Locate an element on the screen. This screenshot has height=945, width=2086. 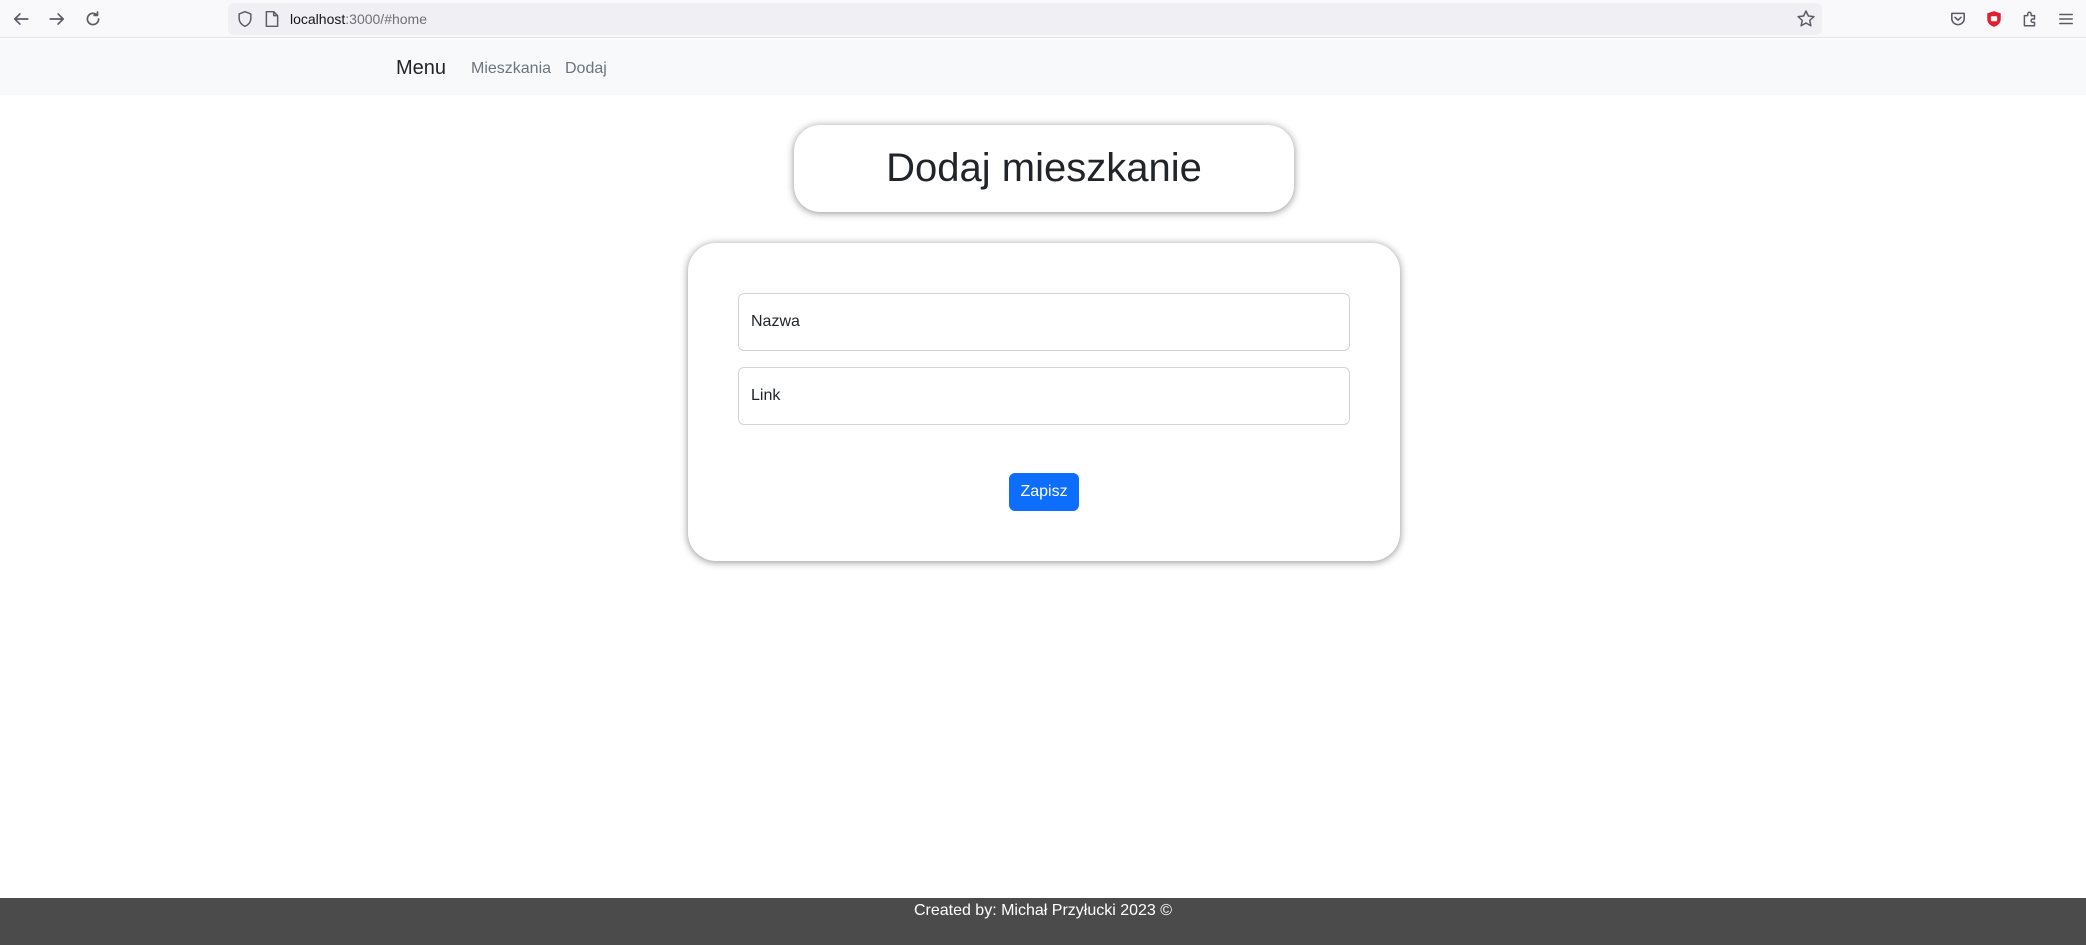
reload-icon is located at coordinates (93, 18).